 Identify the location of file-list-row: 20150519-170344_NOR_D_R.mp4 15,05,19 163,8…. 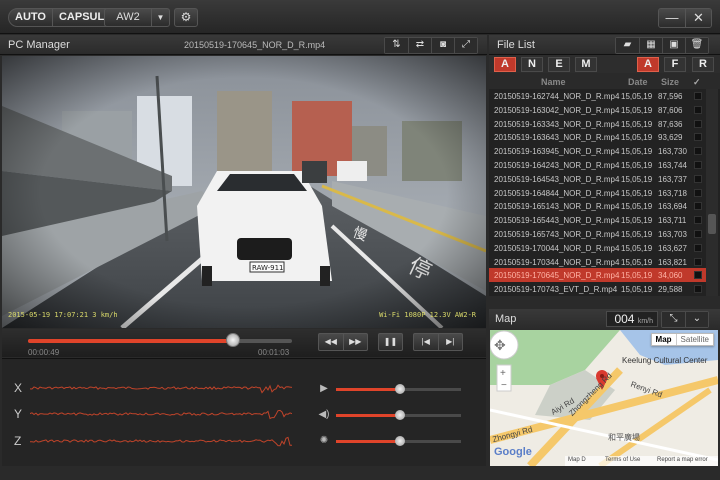
(598, 262).